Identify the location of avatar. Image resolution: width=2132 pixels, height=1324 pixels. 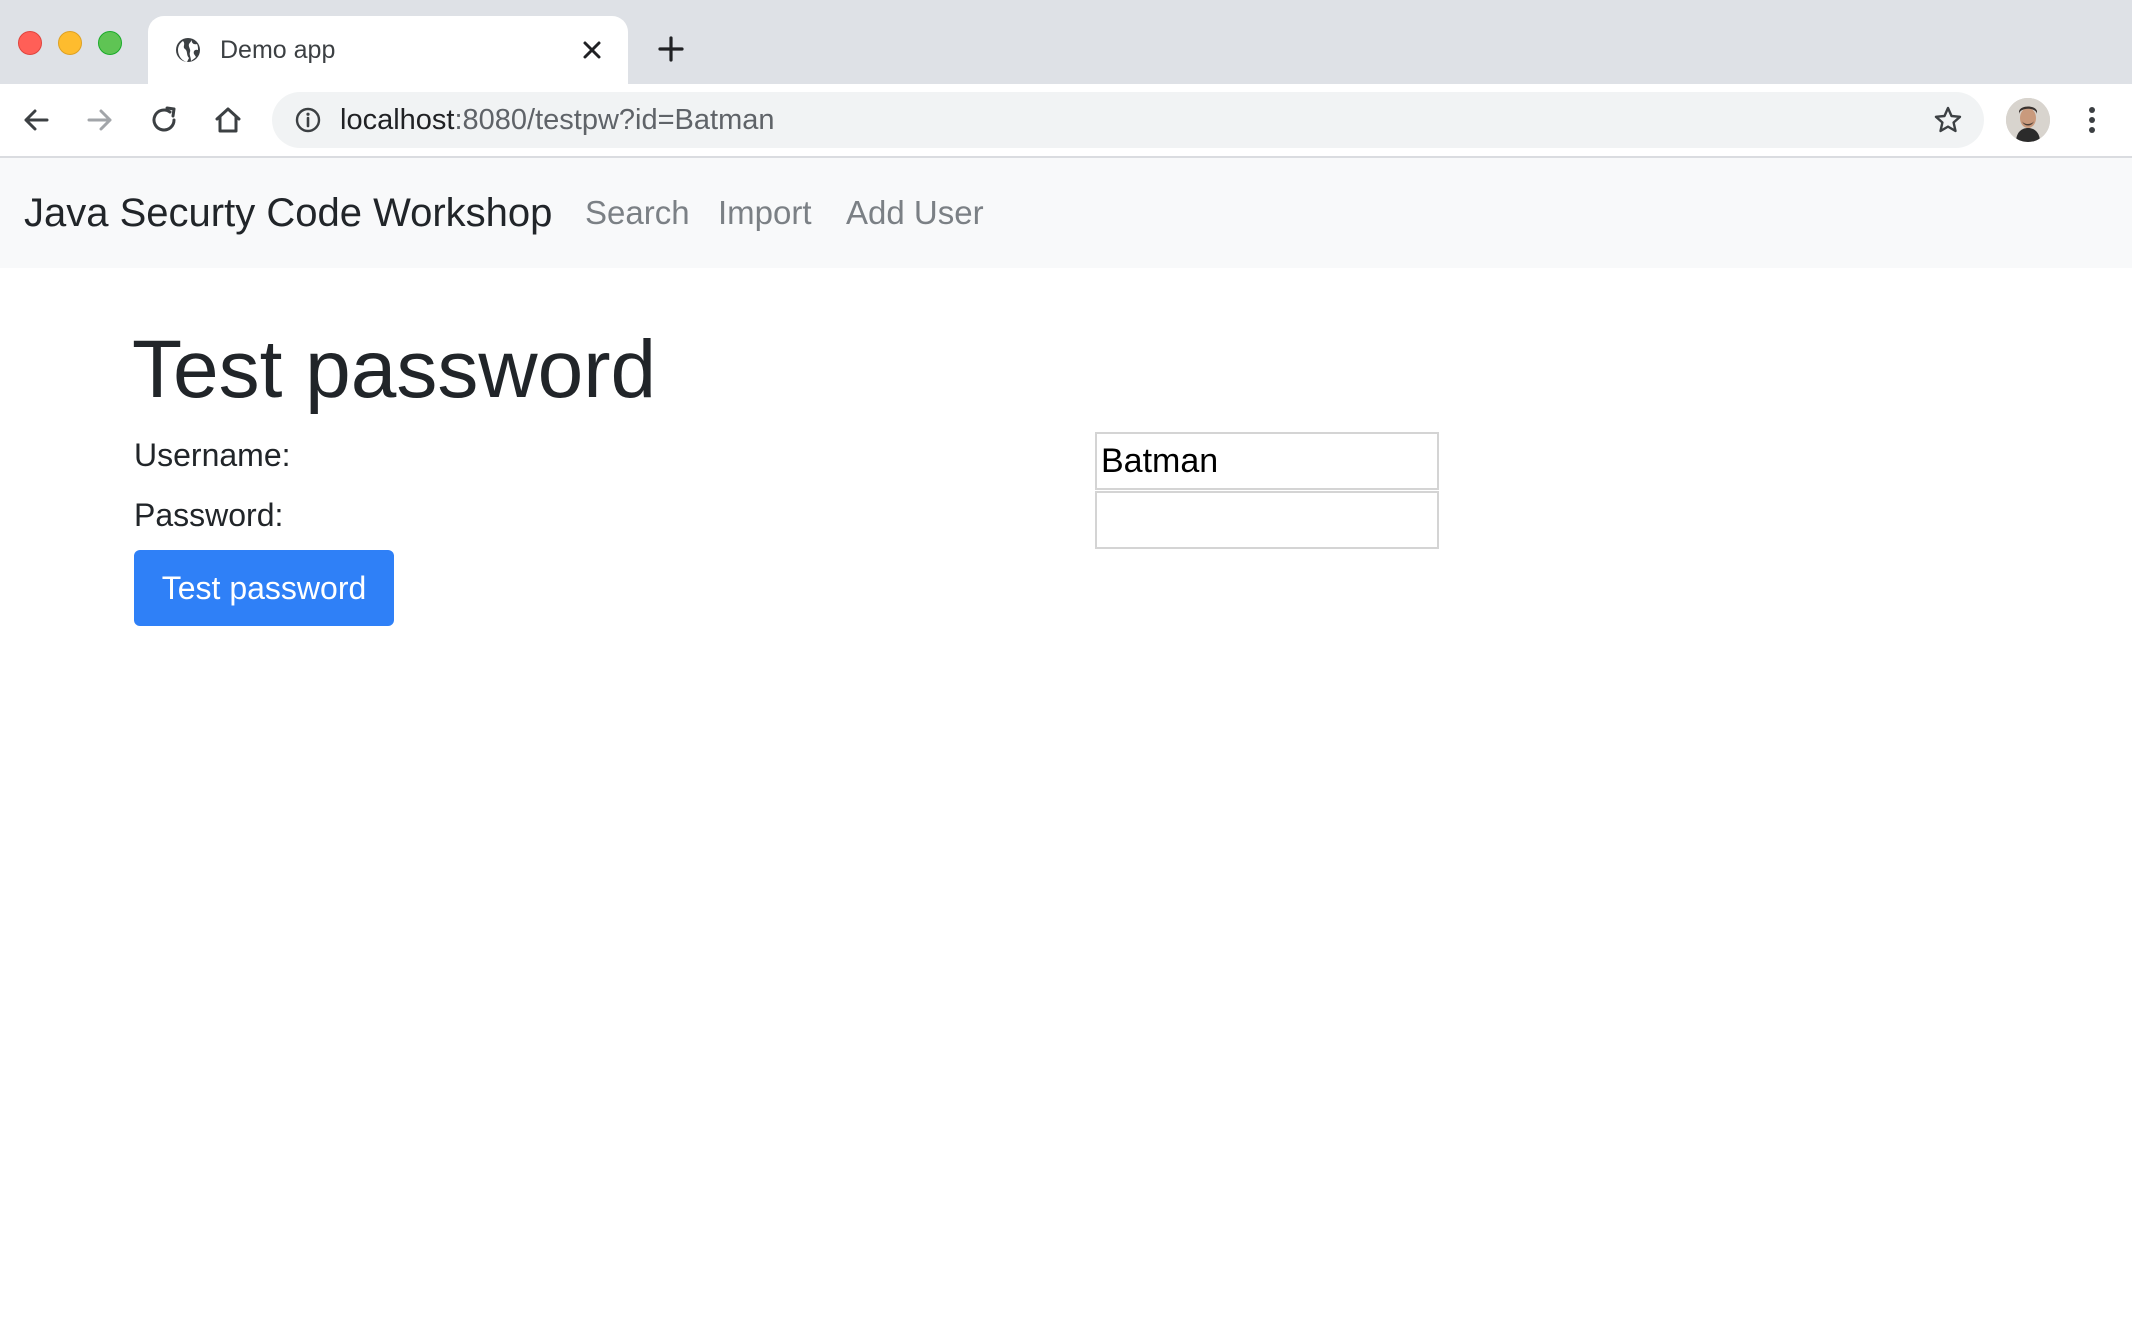
(2028, 120).